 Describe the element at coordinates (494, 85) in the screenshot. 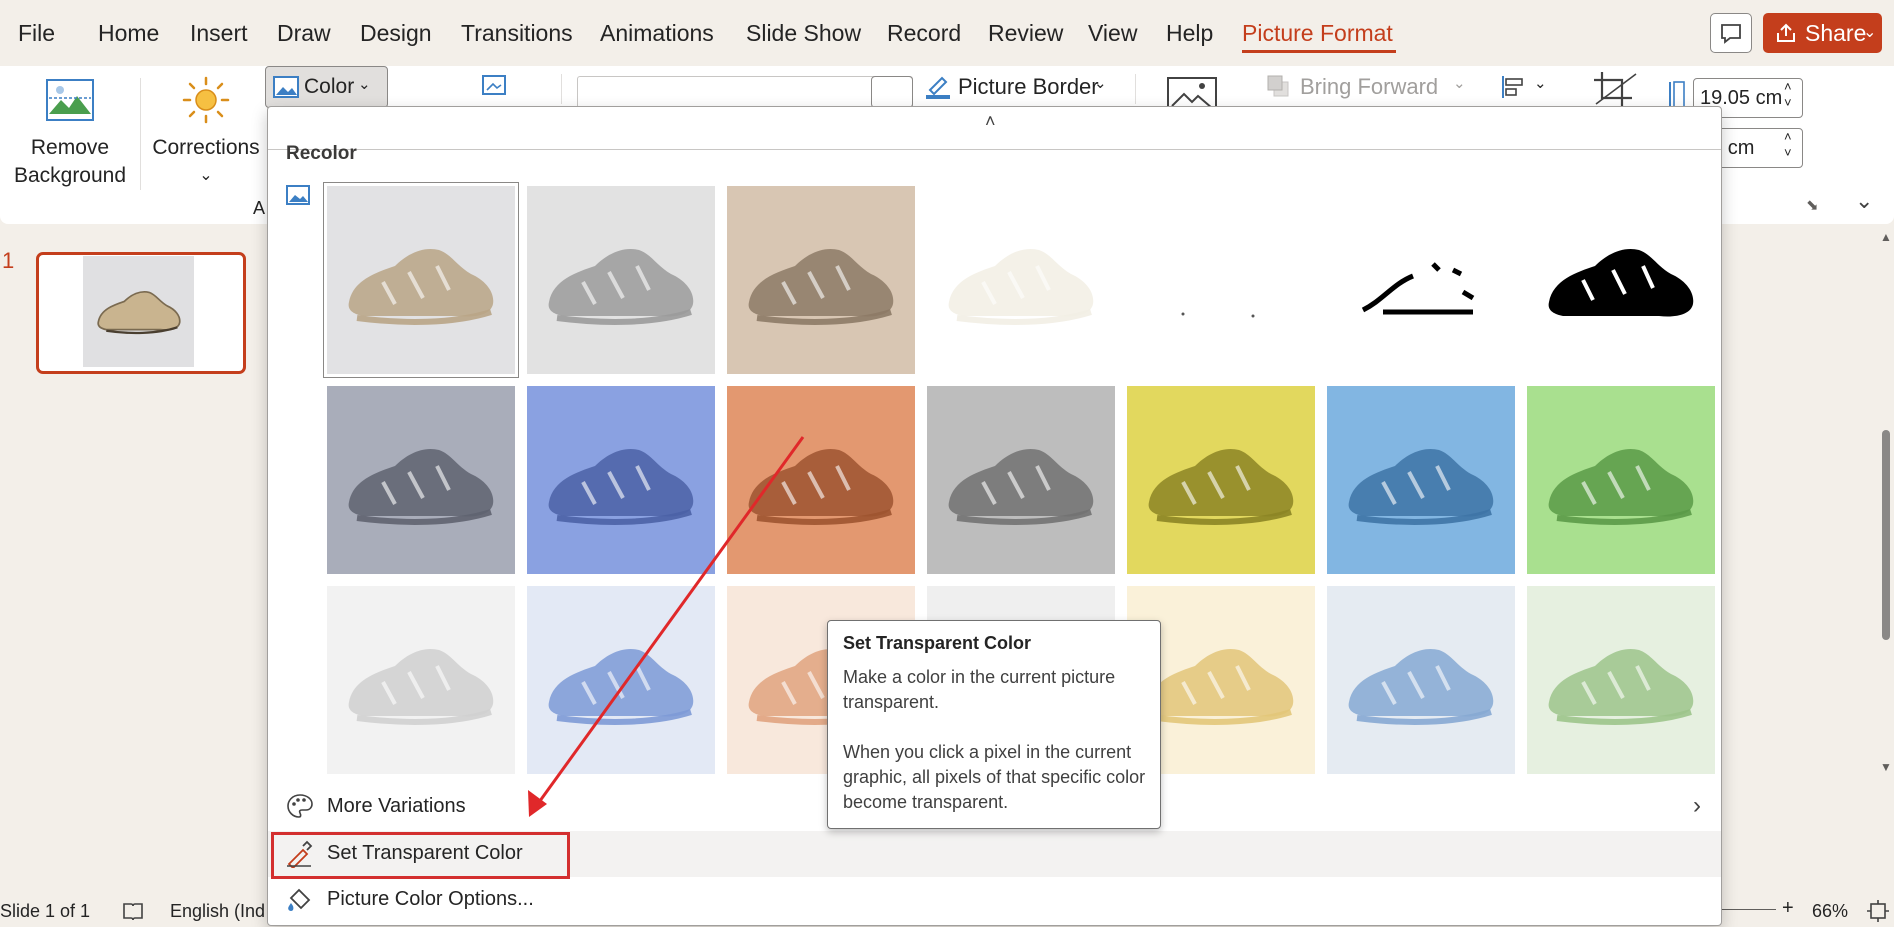

I see `compress-pictures-icon` at that location.